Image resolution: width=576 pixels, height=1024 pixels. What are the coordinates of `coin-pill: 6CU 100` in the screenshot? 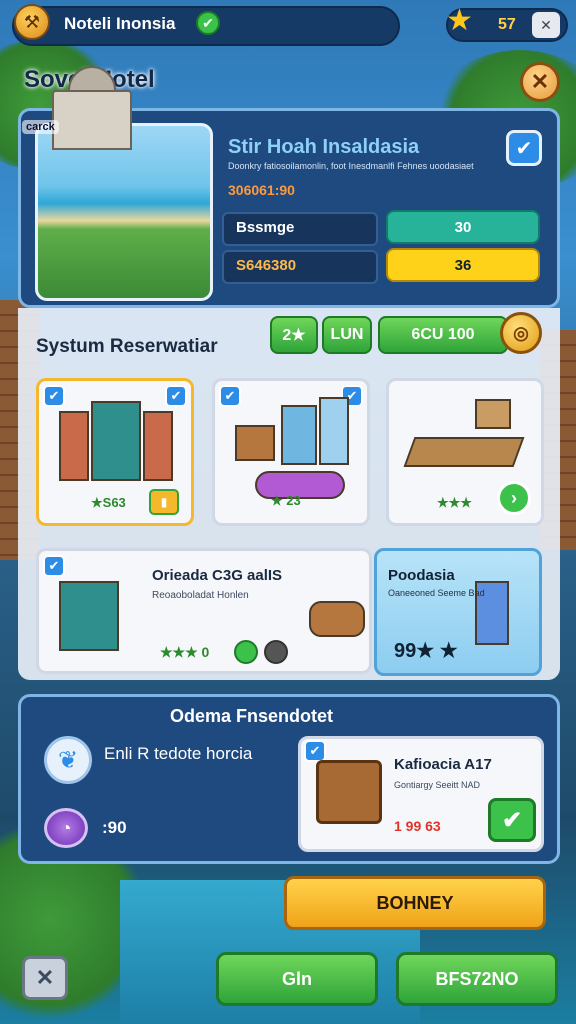 It's located at (443, 335).